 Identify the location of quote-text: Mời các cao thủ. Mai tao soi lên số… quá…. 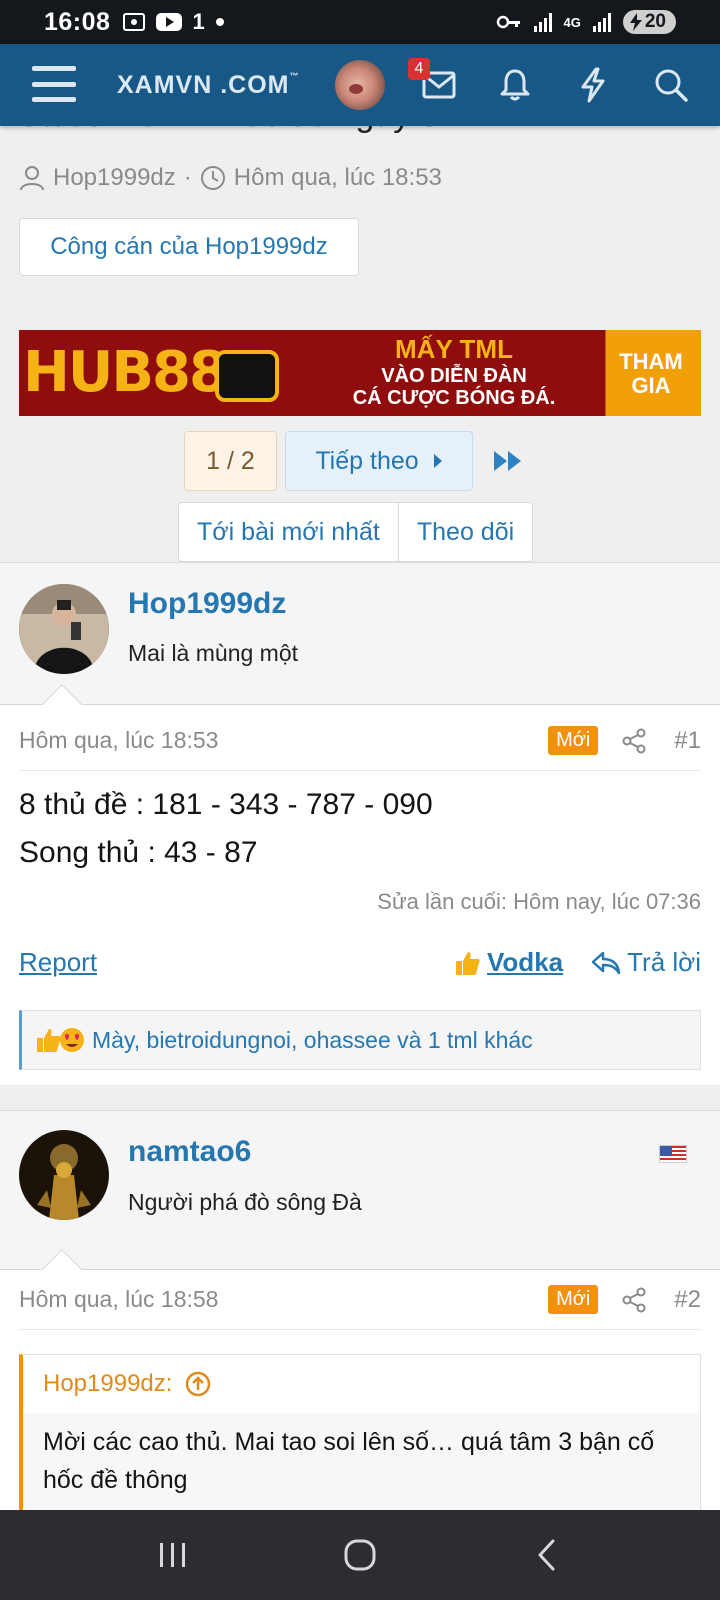
(361, 1461).